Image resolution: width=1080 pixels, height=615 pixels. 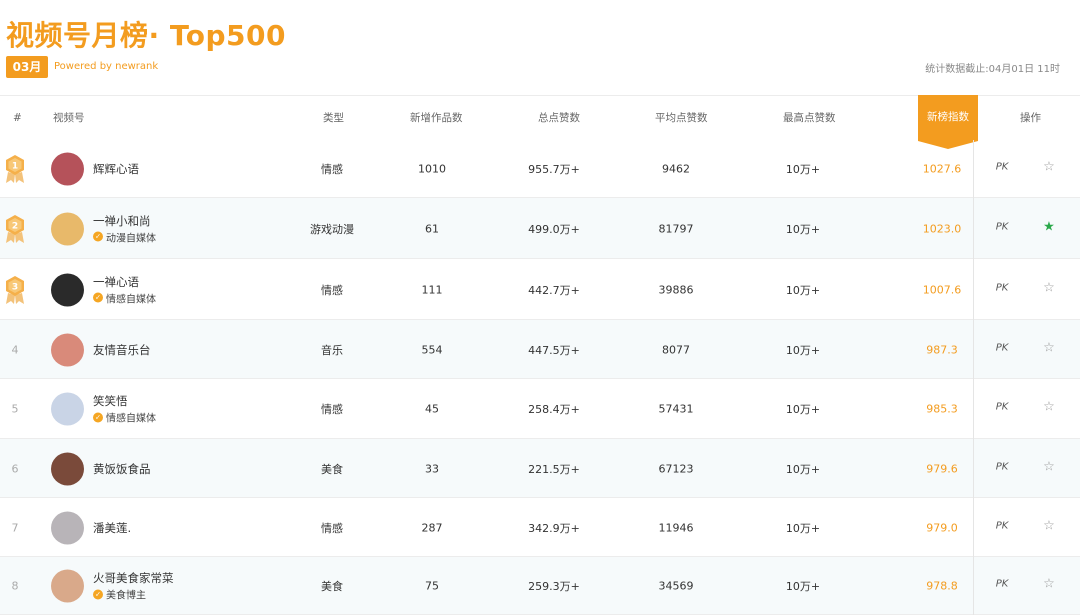 What do you see at coordinates (942, 169) in the screenshot?
I see `index-score: 1027.6` at bounding box center [942, 169].